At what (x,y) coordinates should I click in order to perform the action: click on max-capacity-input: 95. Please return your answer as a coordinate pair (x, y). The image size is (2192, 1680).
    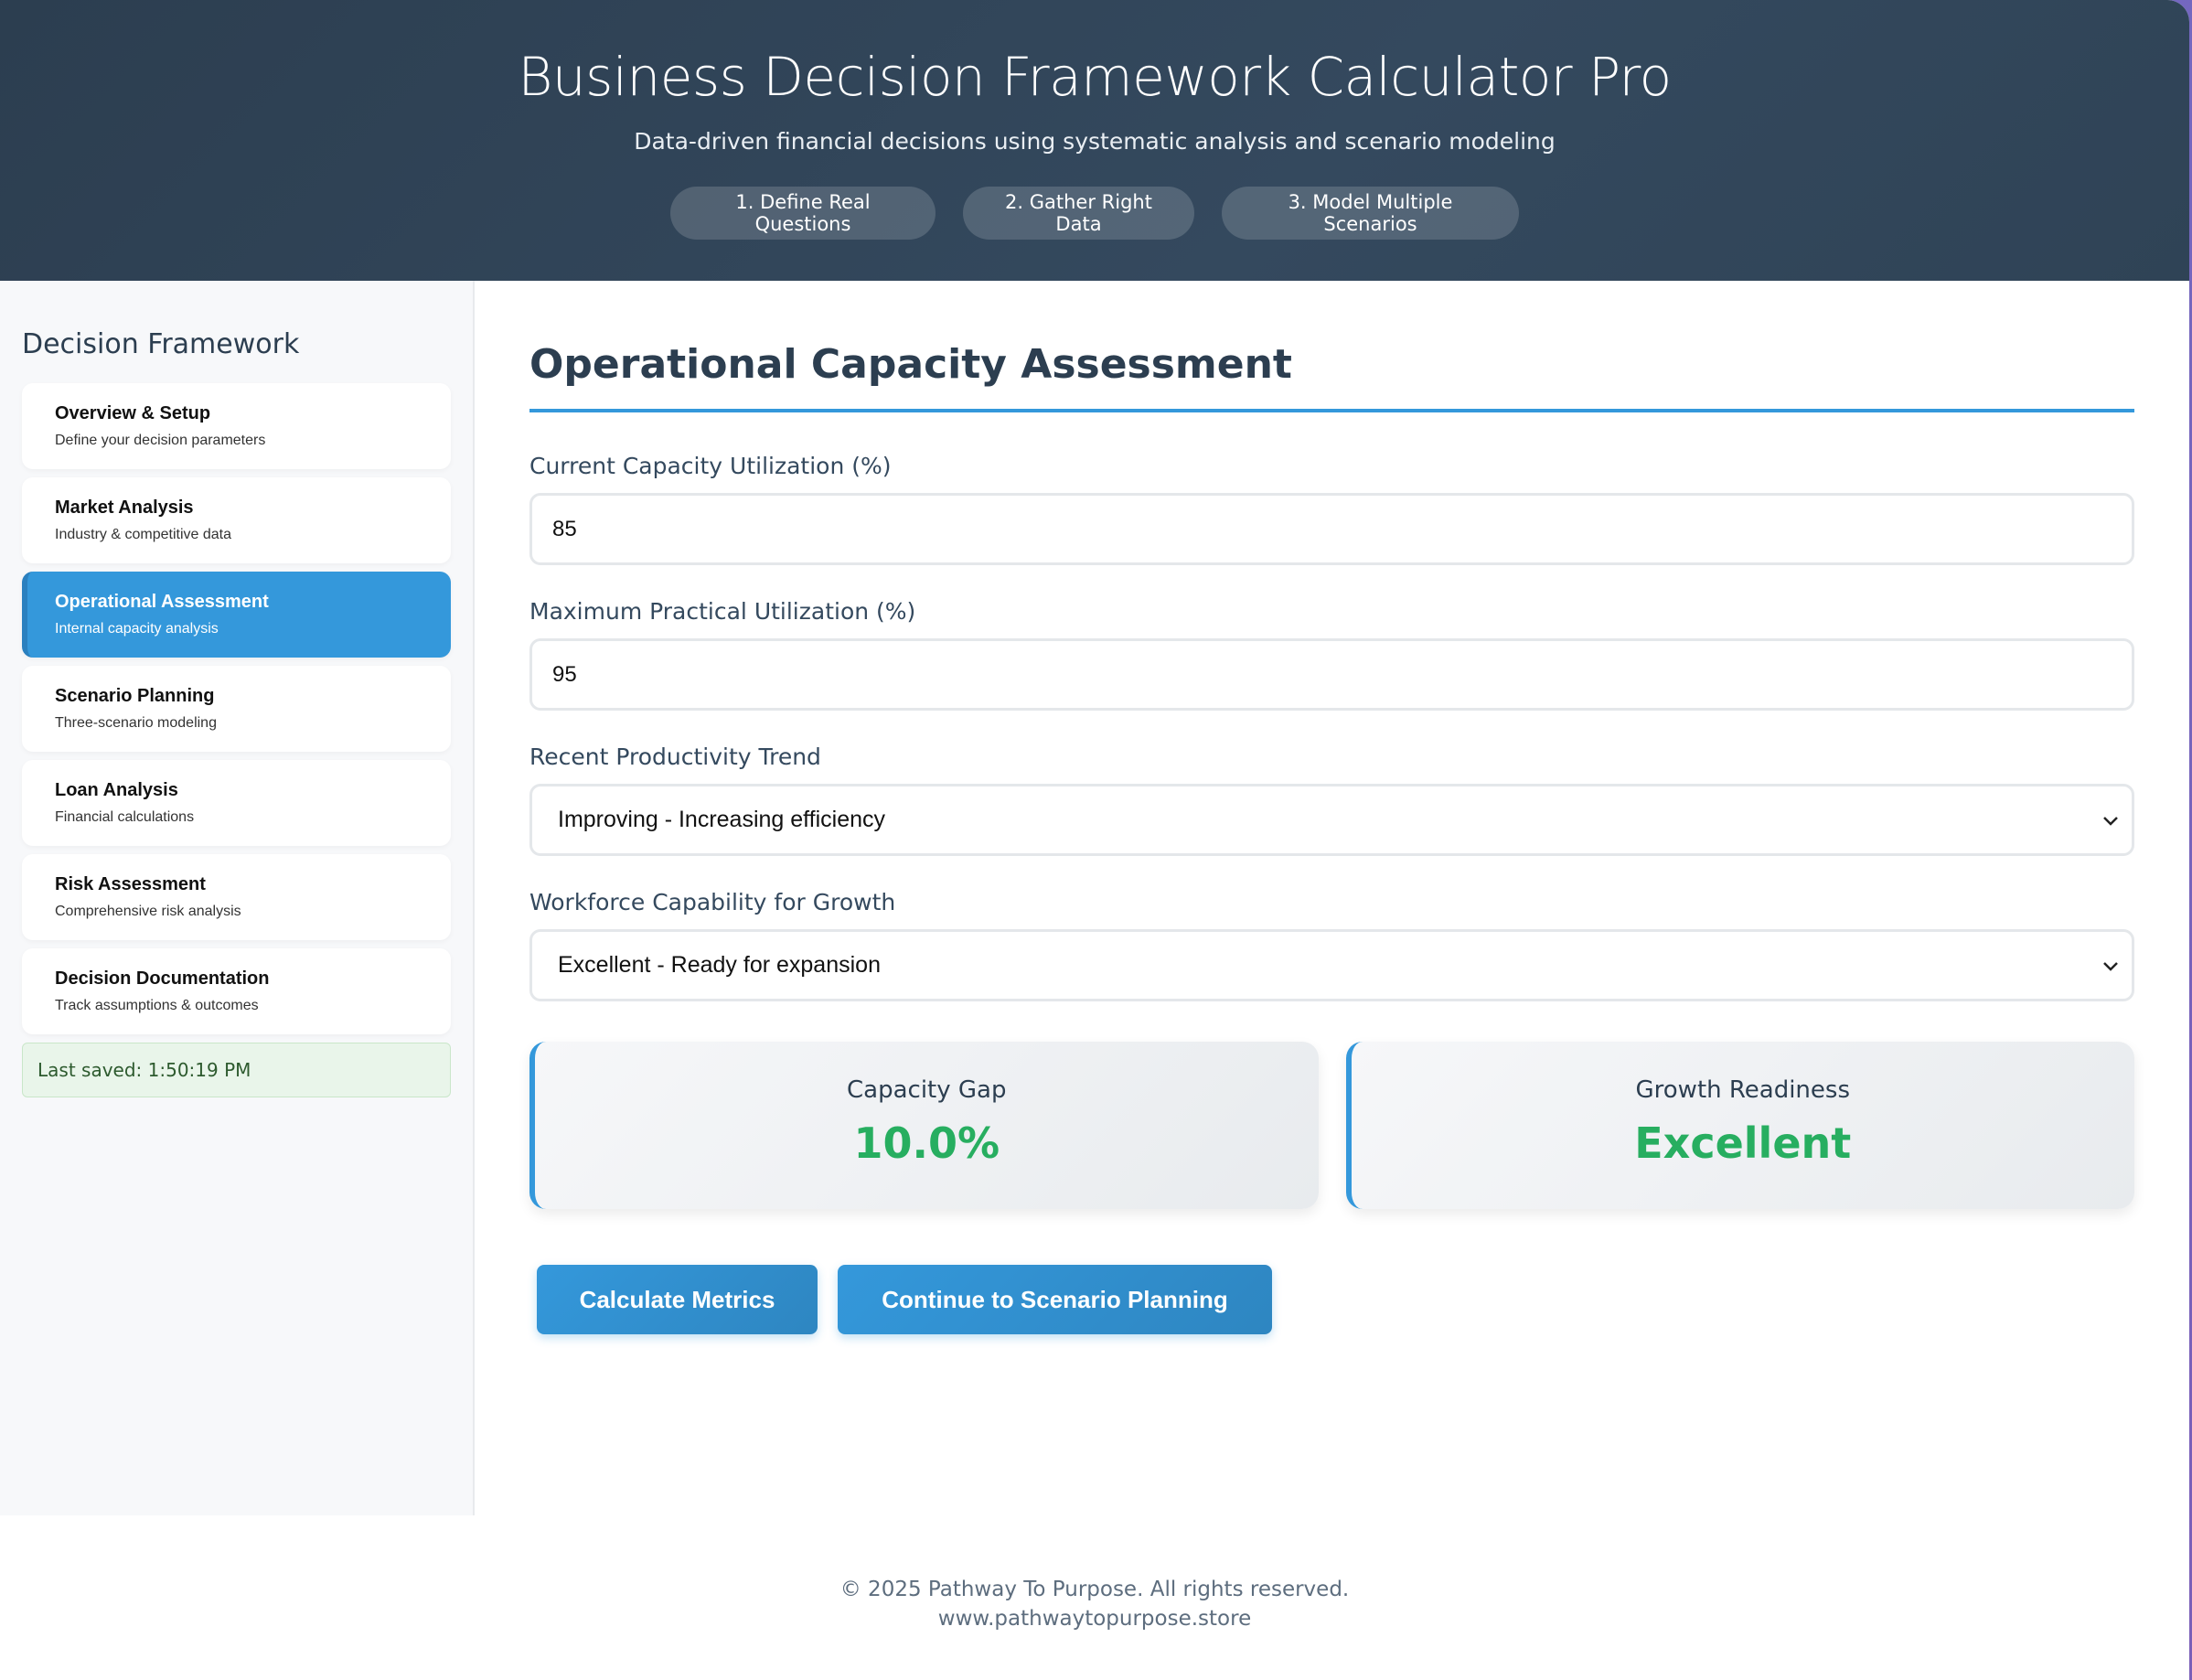
    Looking at the image, I should click on (1332, 674).